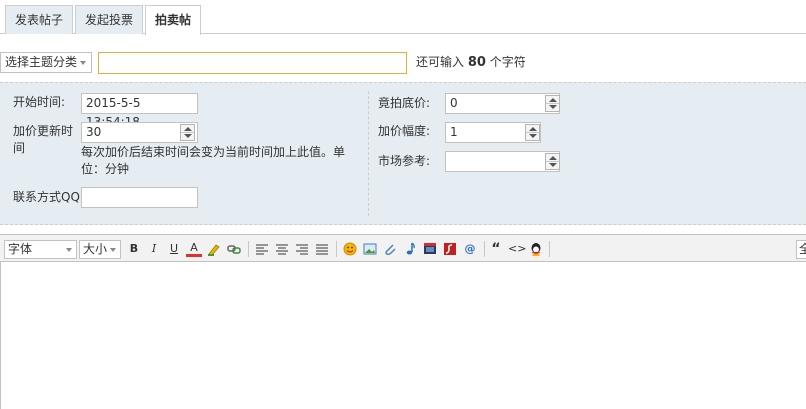 The image size is (806, 409). Describe the element at coordinates (404, 103) in the screenshot. I see `start-price-label: 竟拍底价:` at that location.